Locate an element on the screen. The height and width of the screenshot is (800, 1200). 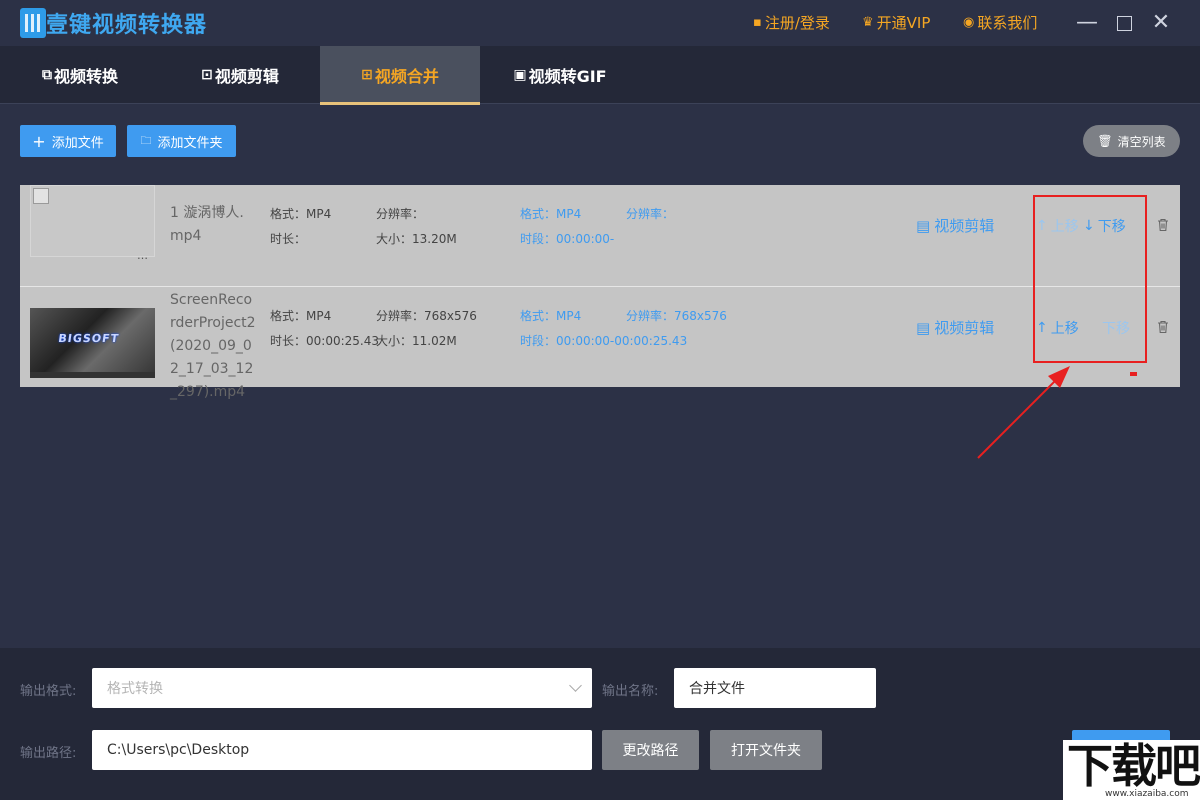
annotation-mark is located at coordinates (1133, 374).